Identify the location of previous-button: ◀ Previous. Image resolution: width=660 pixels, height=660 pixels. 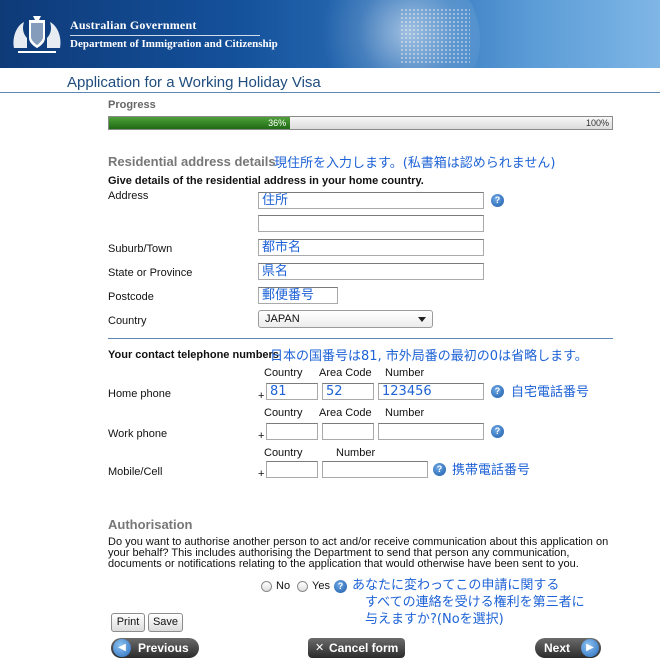
(155, 648).